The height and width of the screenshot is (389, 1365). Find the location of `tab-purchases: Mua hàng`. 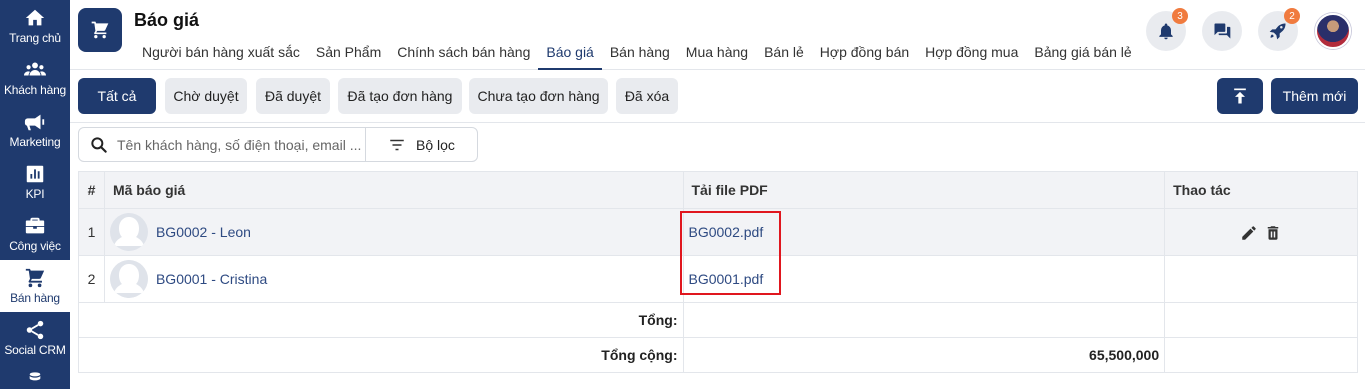

tab-purchases: Mua hàng is located at coordinates (717, 55).